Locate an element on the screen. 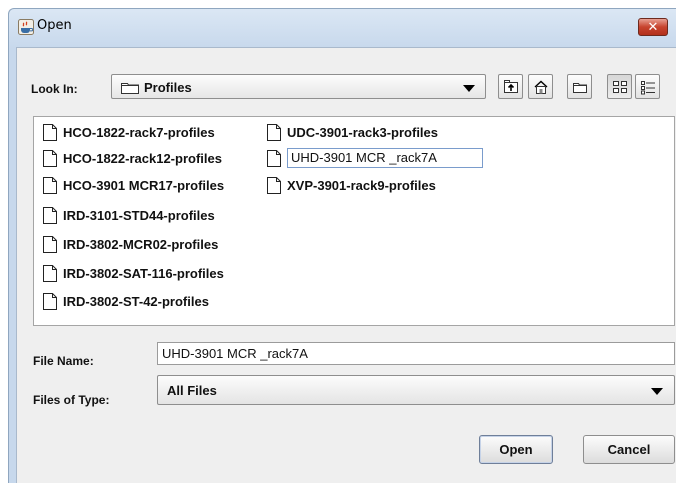 The height and width of the screenshot is (483, 676). details-view-icon is located at coordinates (648, 88).